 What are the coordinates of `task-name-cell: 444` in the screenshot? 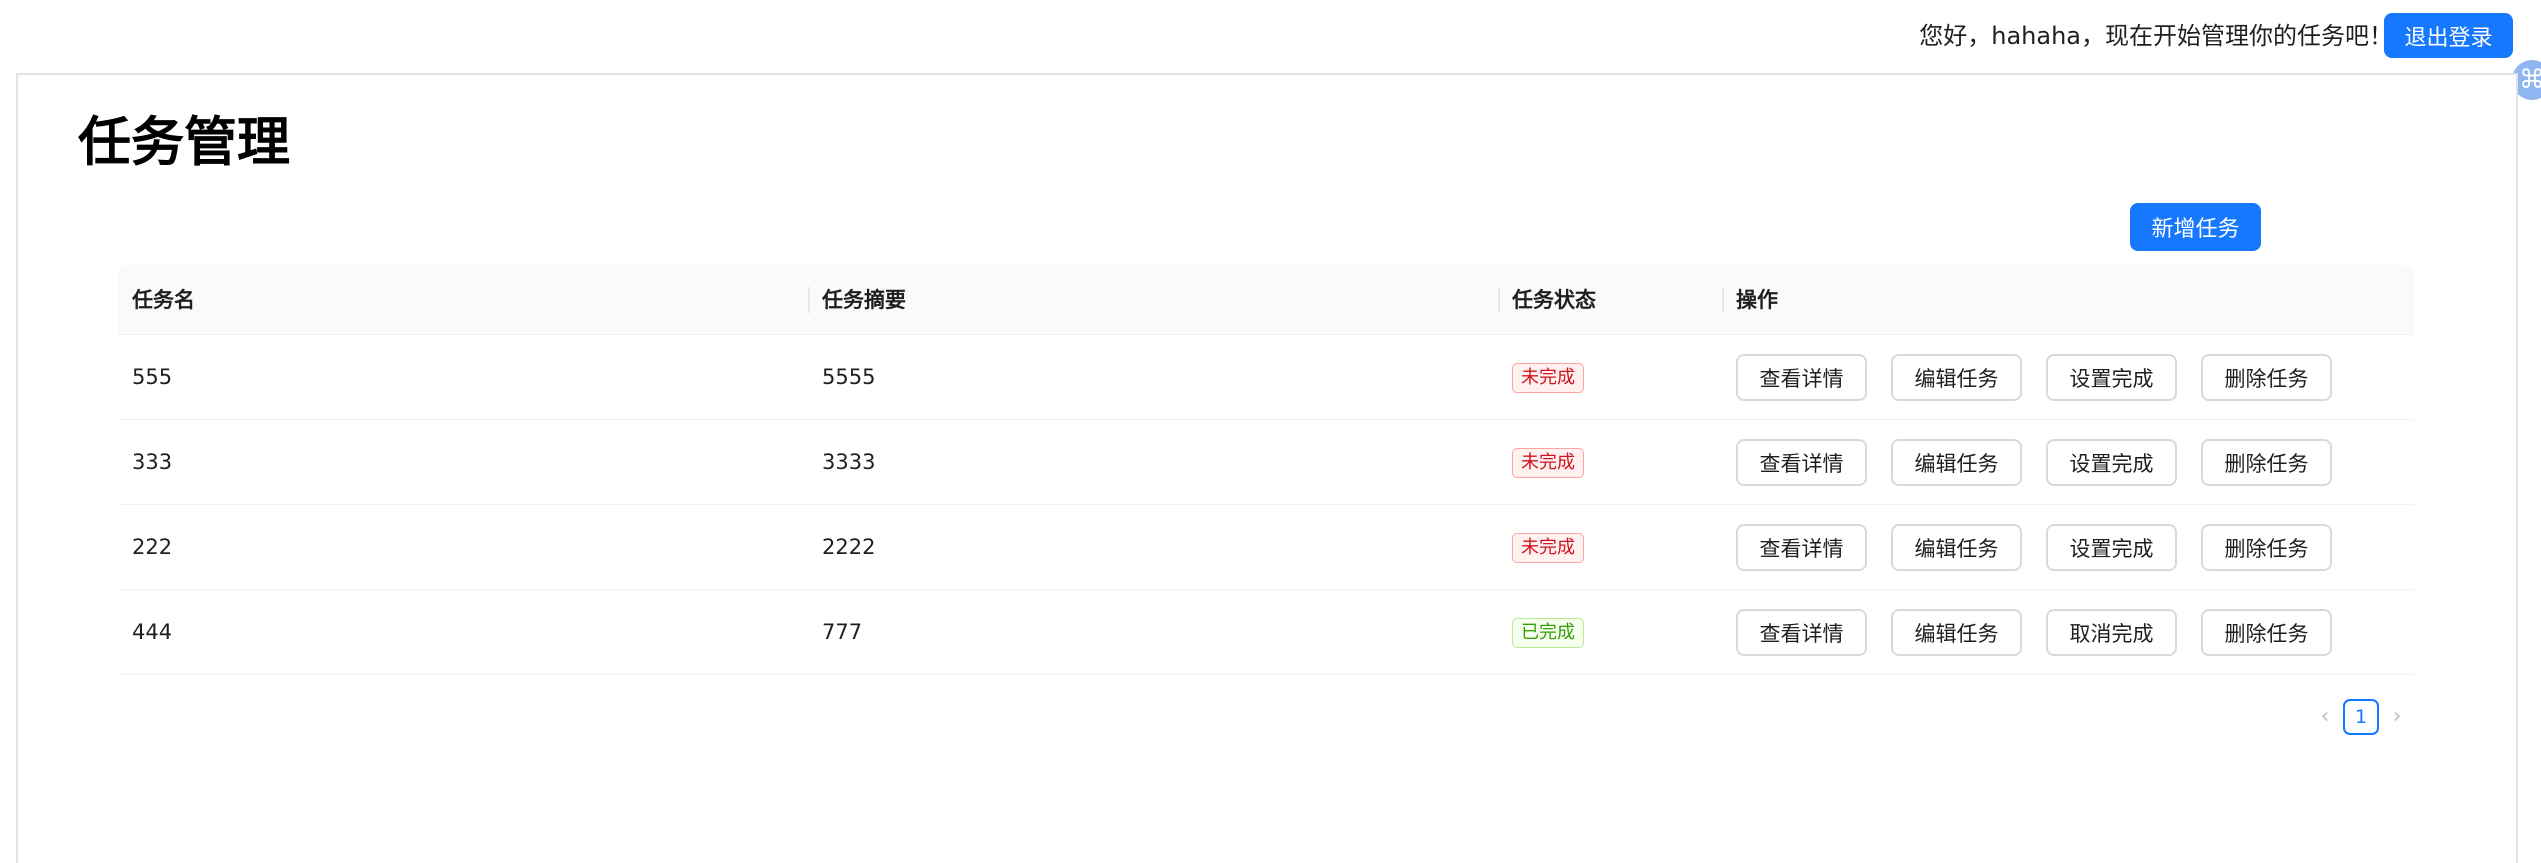 It's located at (152, 632).